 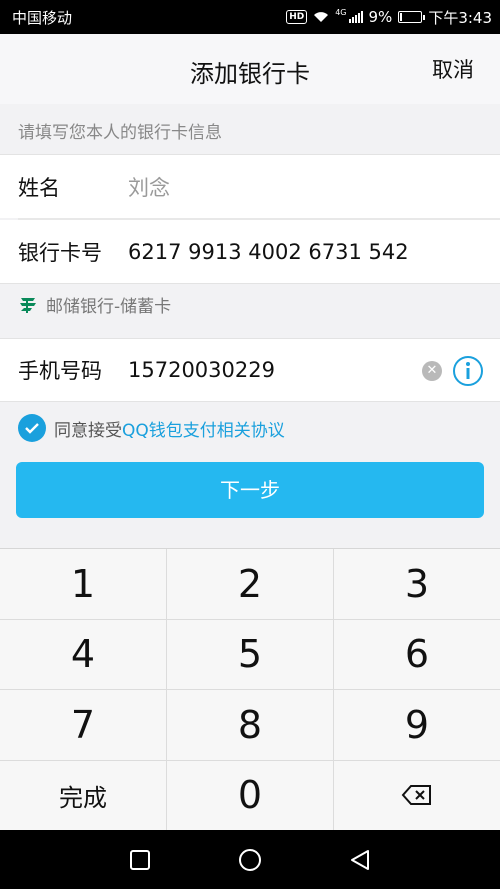 I want to click on battery-icon, so click(x=412, y=17).